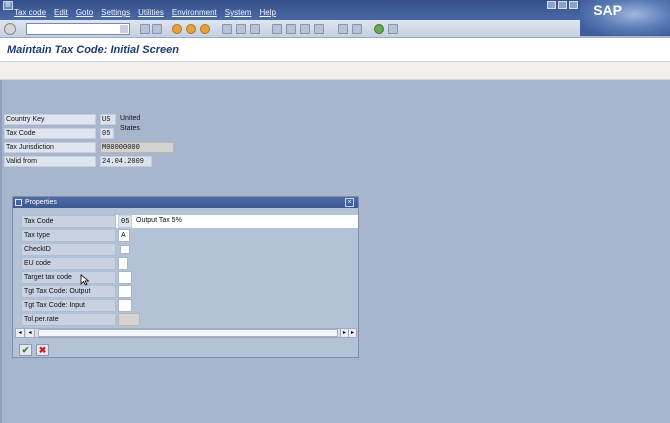 The image size is (670, 423). I want to click on application-toolbar, so click(335, 71).